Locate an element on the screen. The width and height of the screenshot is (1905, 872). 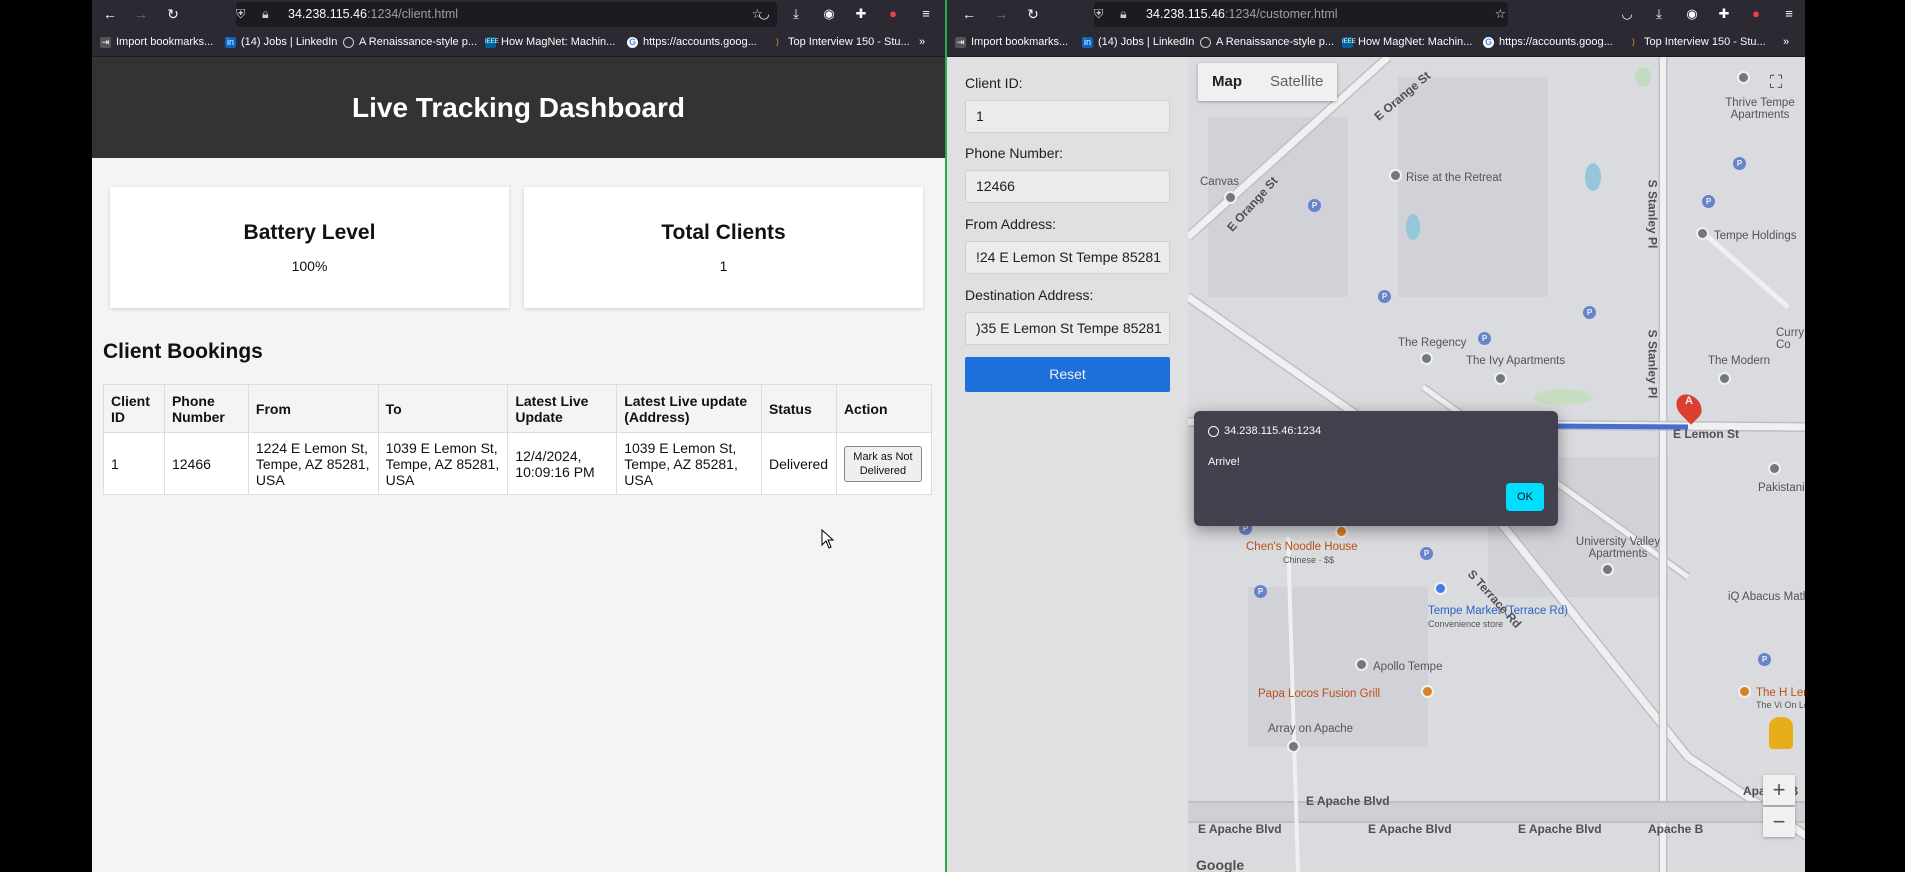
card-title: Battery Level is located at coordinates (309, 232).